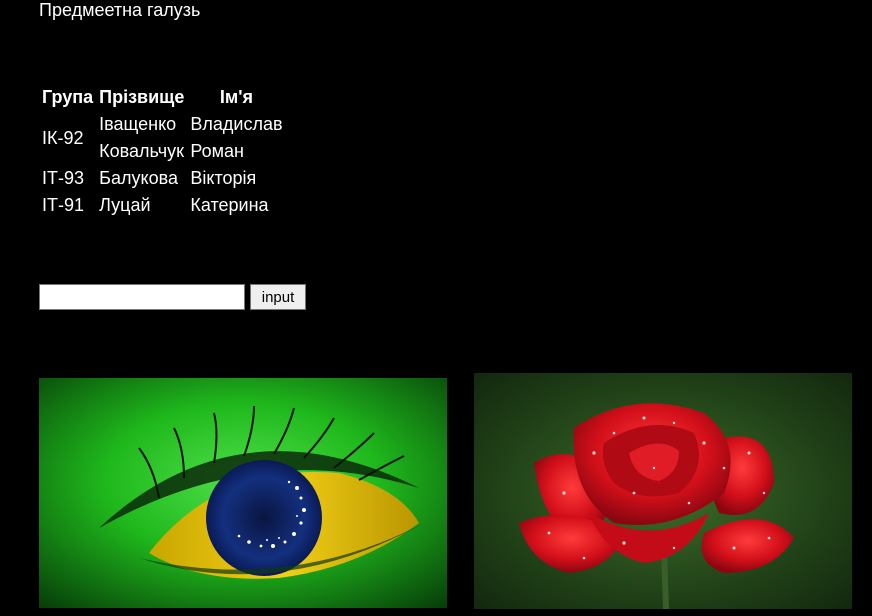  What do you see at coordinates (142, 97) in the screenshot?
I see `column-header-surname: Прізвище` at bounding box center [142, 97].